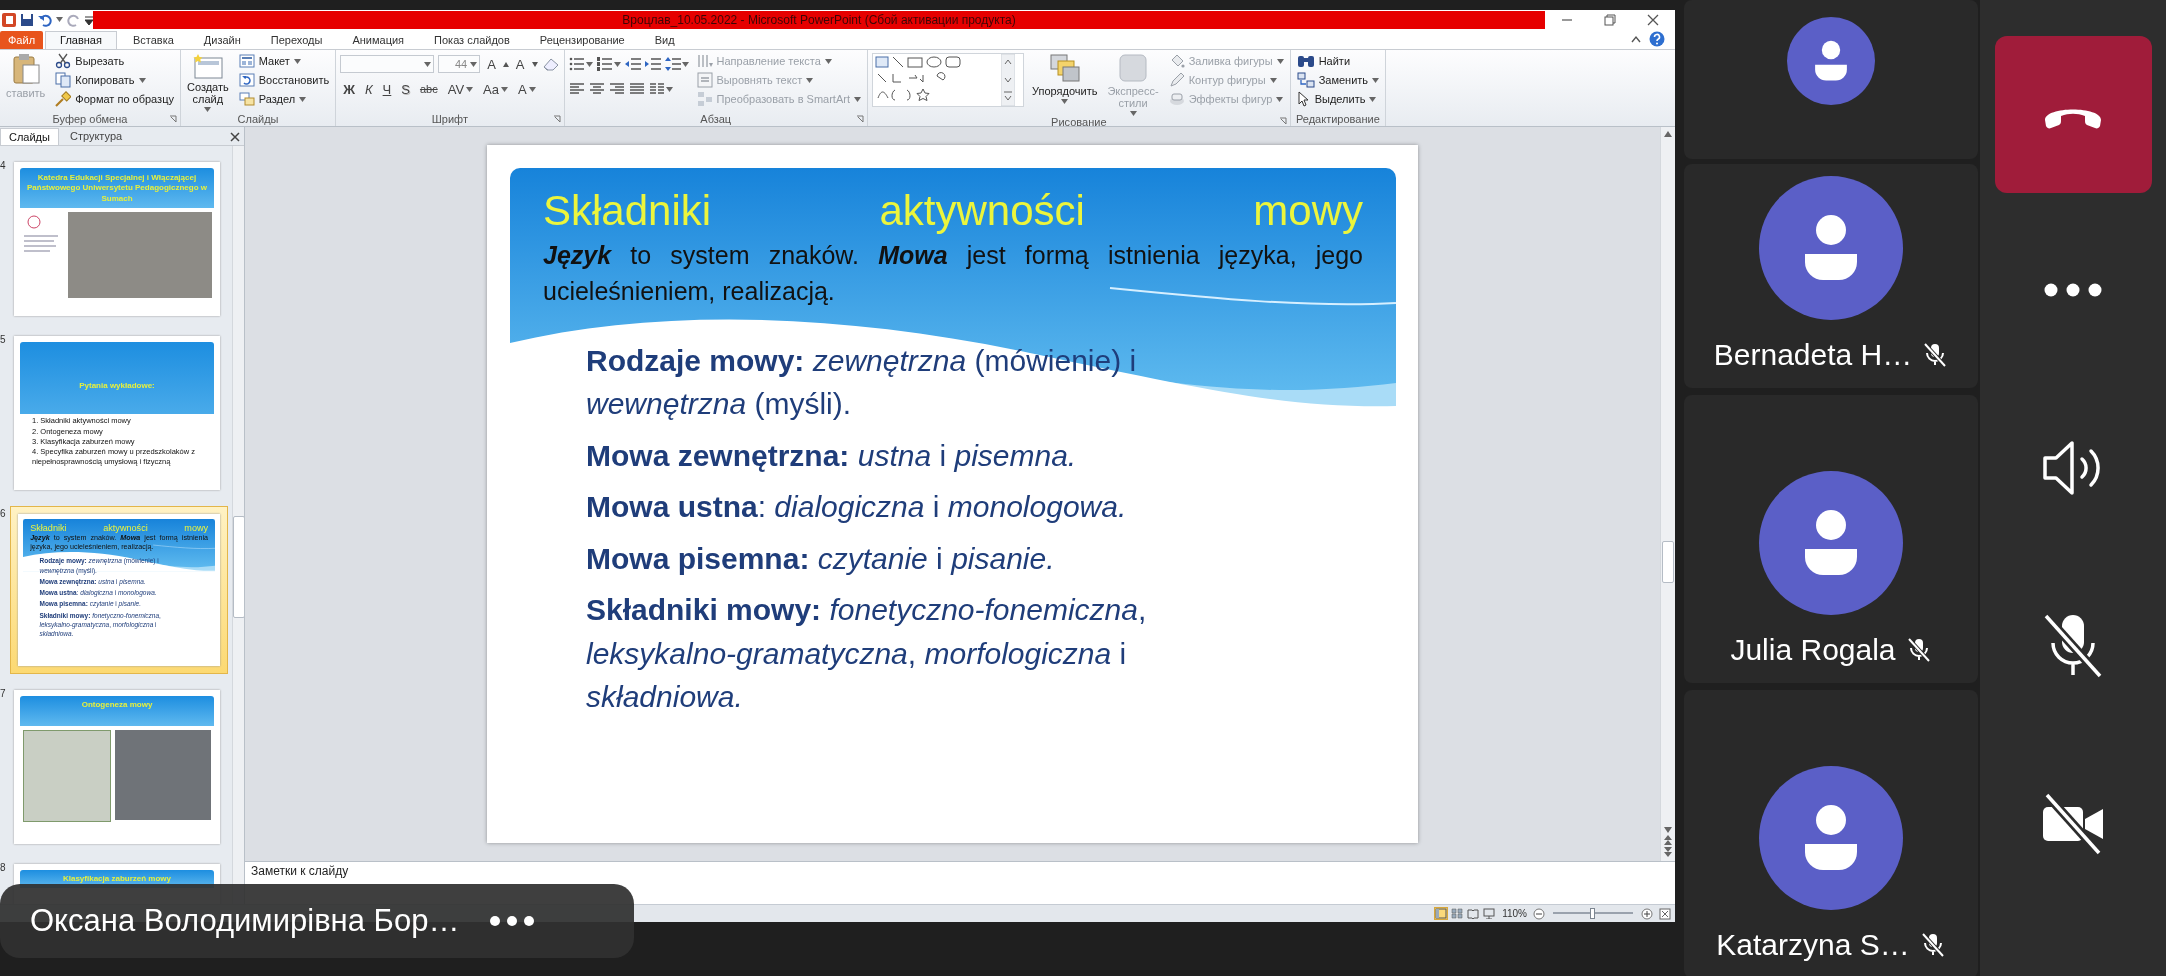  Describe the element at coordinates (29, 137) in the screenshot. I see `panel-tab: Слайды` at that location.